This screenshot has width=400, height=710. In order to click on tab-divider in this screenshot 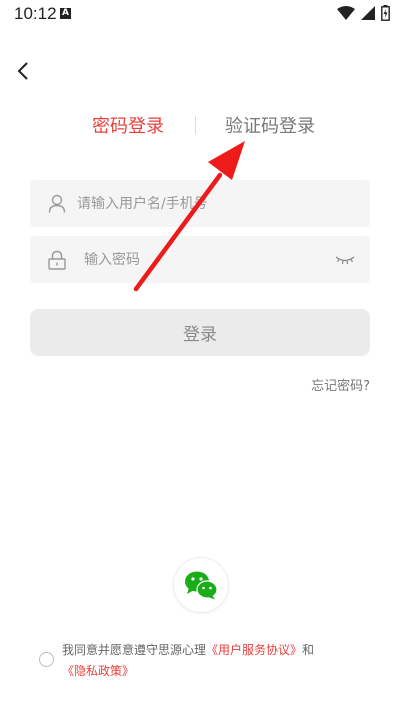, I will do `click(195, 125)`.